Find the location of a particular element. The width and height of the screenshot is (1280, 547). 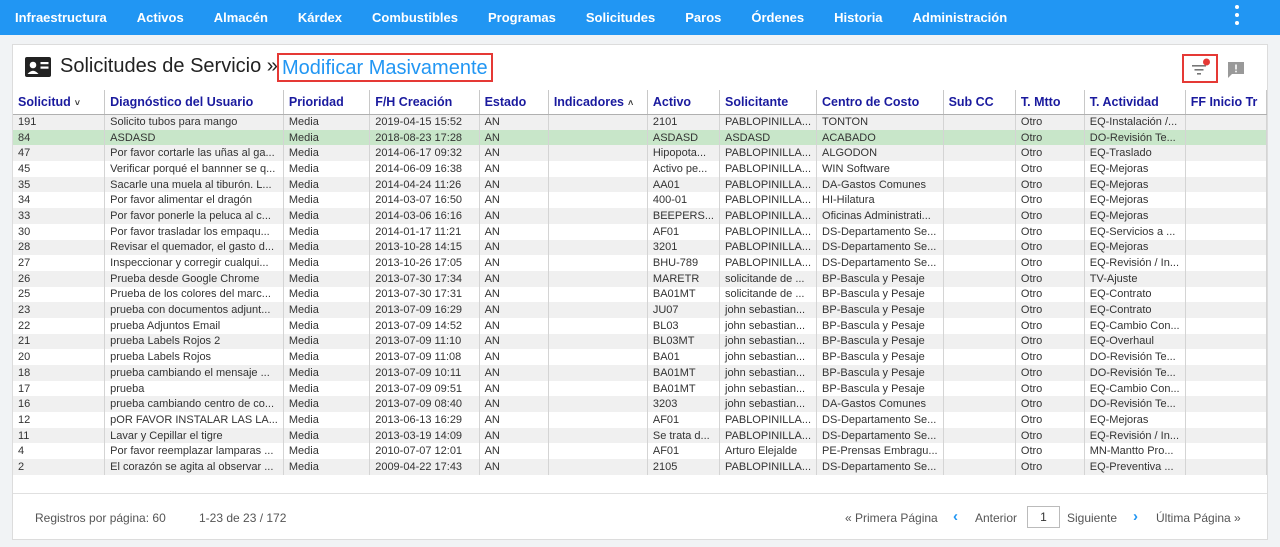

column-header: Estado is located at coordinates (514, 102).